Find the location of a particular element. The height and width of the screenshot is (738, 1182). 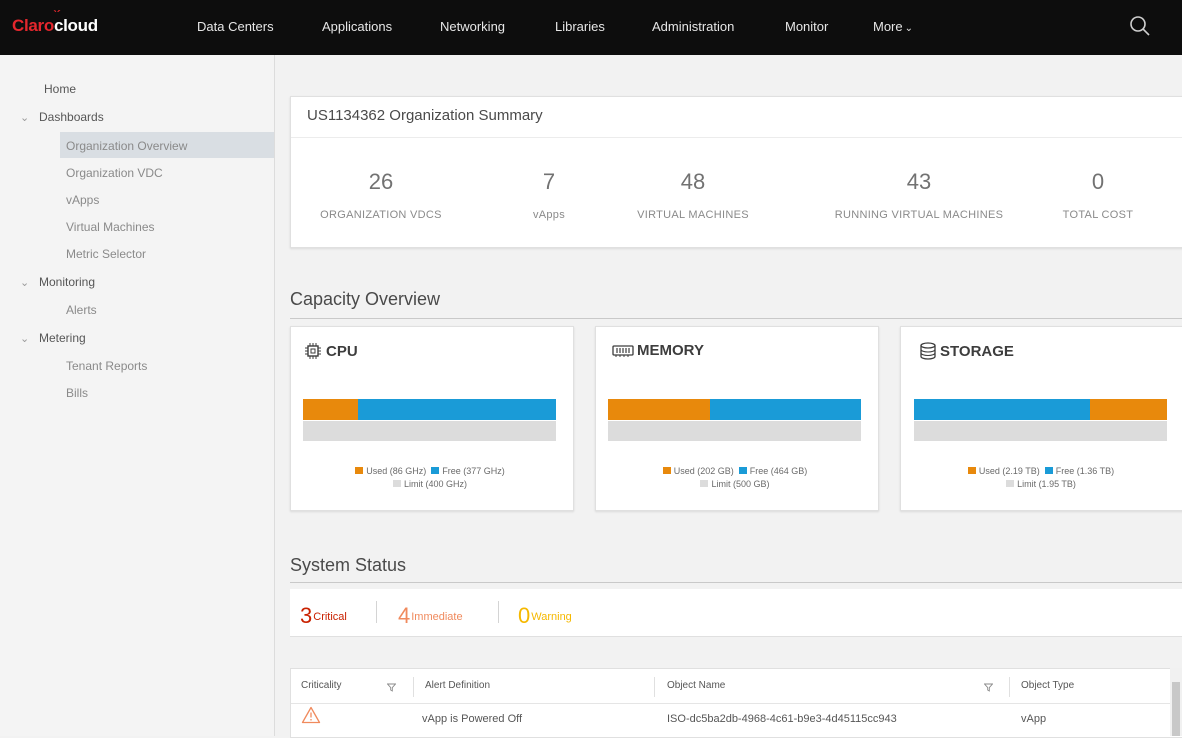

claro-cloud-logo: Claro ˋ´ cloud is located at coordinates (55, 22).